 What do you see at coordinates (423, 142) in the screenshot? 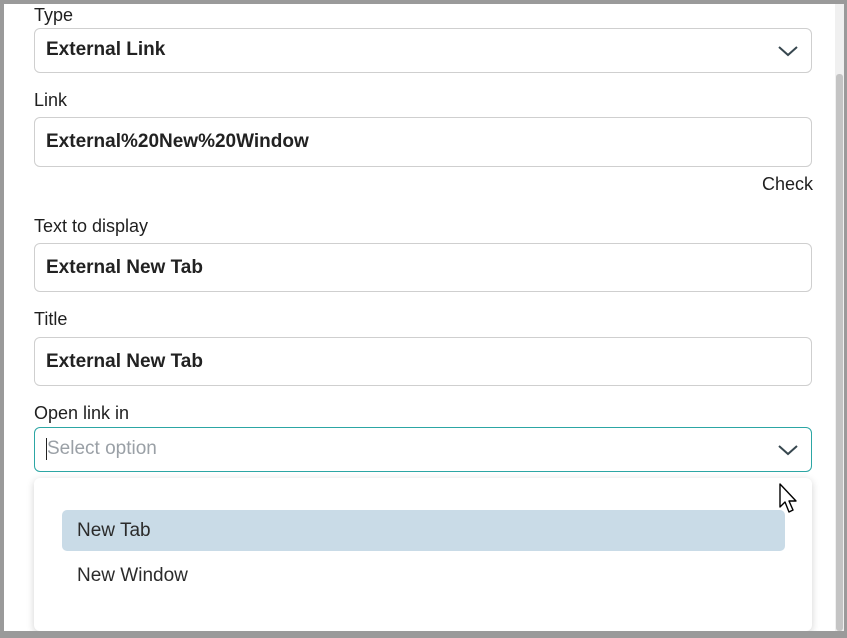
I see `link-input: External%20New%20Window` at bounding box center [423, 142].